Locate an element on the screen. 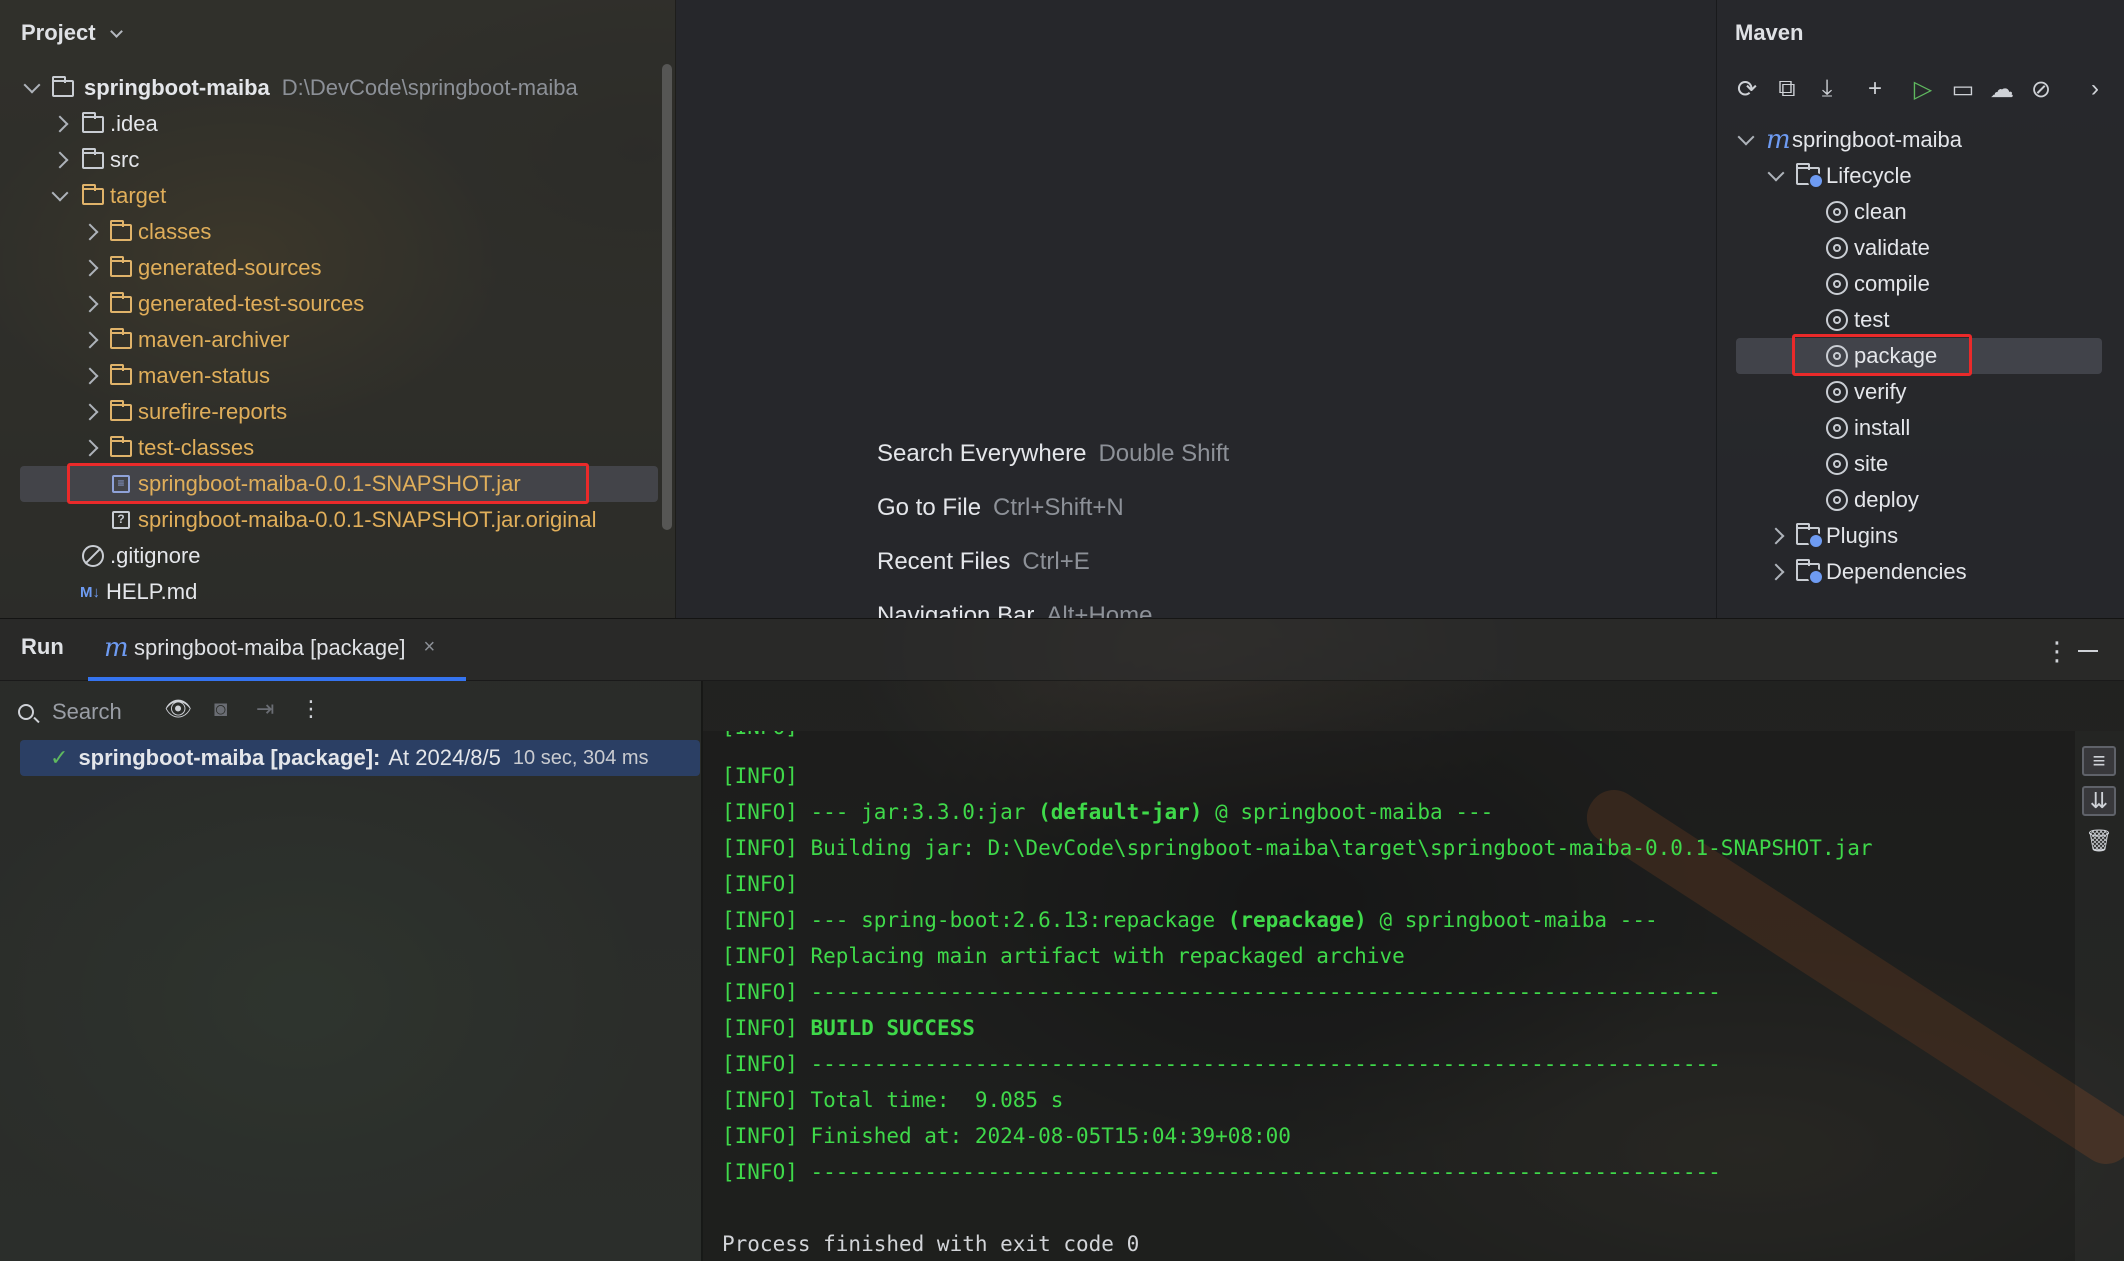 The height and width of the screenshot is (1261, 2124). add-icon: + is located at coordinates (1875, 89).